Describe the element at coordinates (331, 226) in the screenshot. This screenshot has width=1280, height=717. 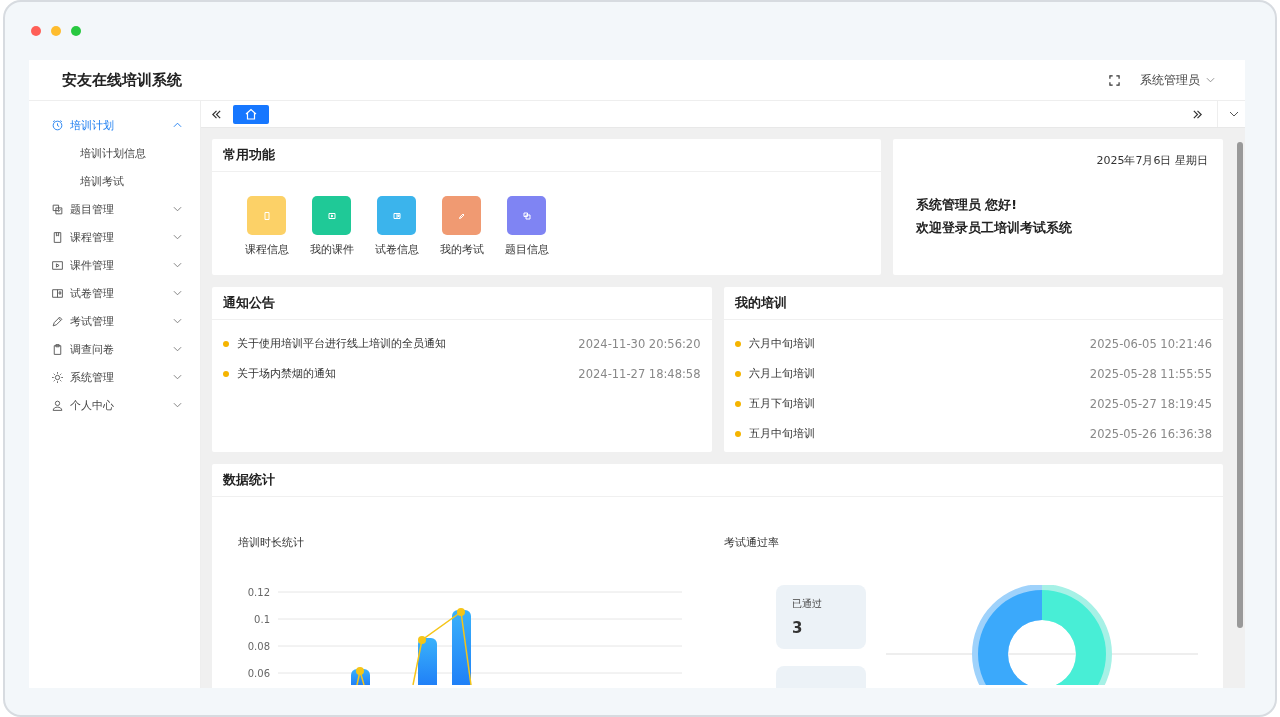
I see `quick-function-item: 我的课件` at that location.